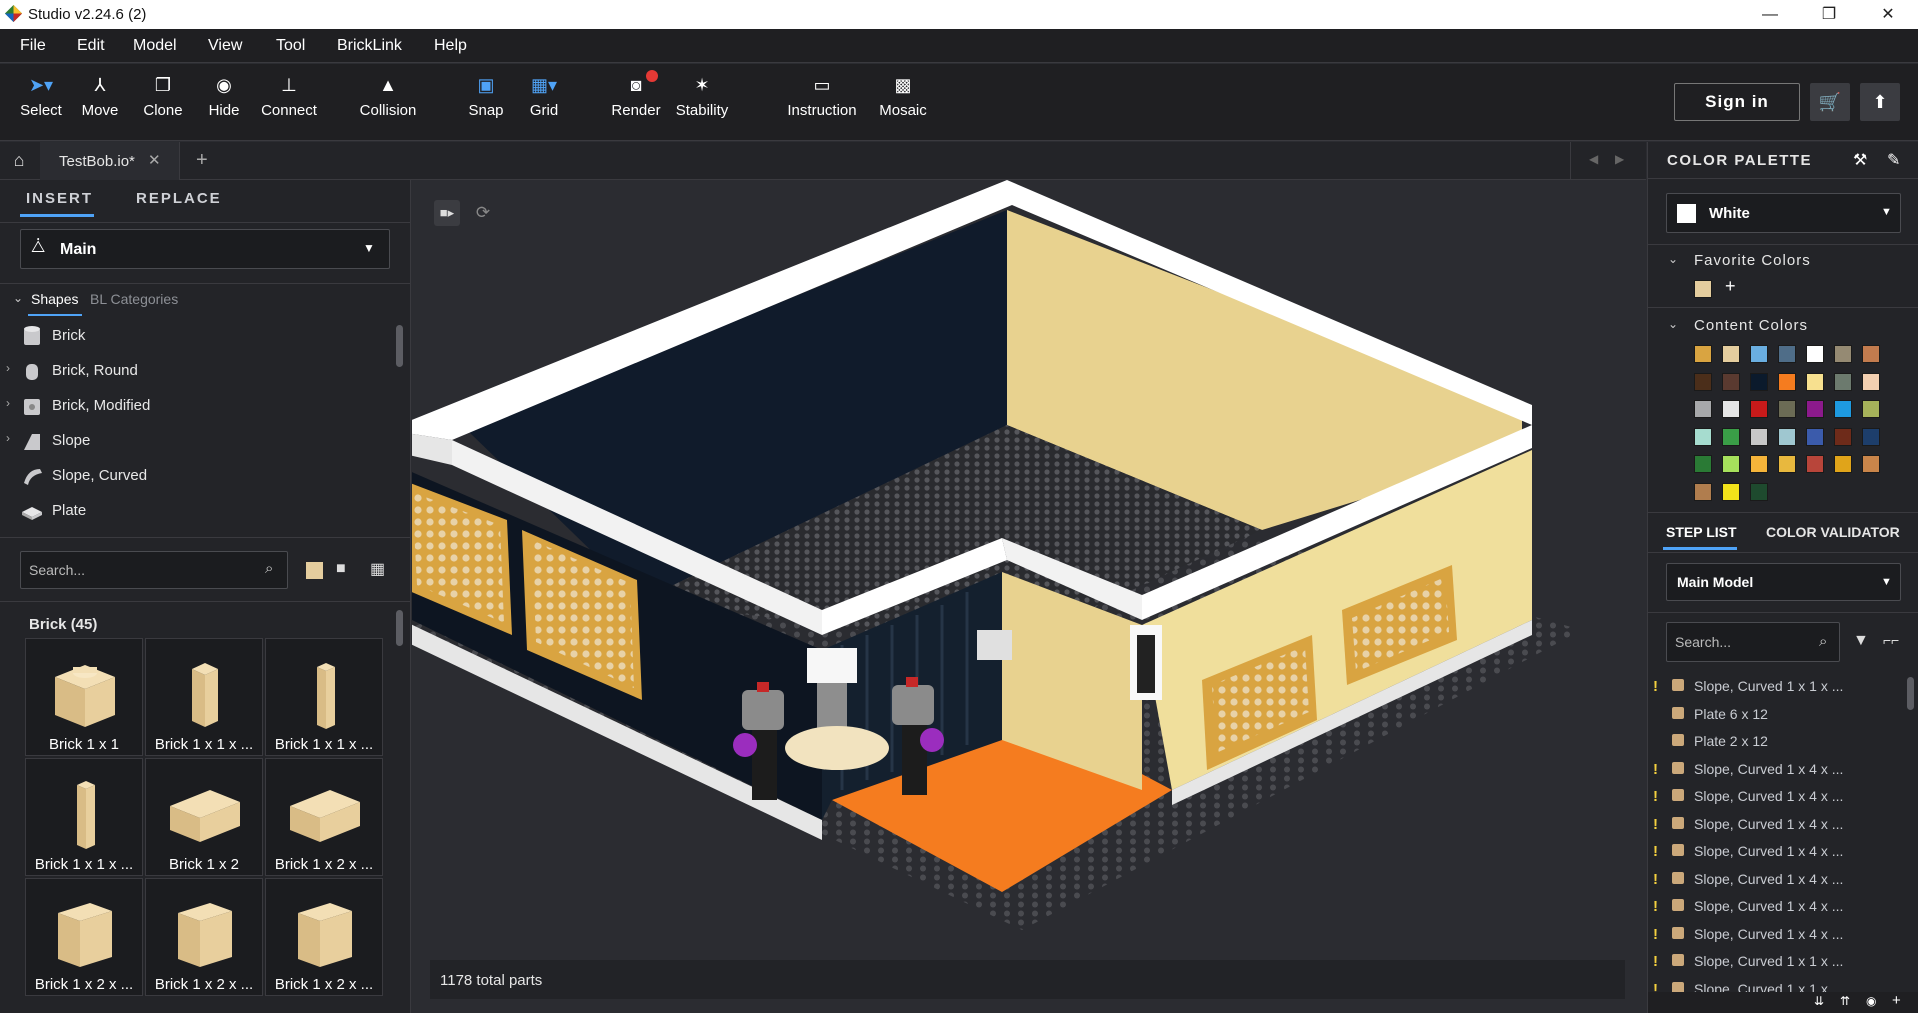 This screenshot has height=1013, width=1918. Describe the element at coordinates (197, 510) in the screenshot. I see `shape-item-plate: Plate` at that location.